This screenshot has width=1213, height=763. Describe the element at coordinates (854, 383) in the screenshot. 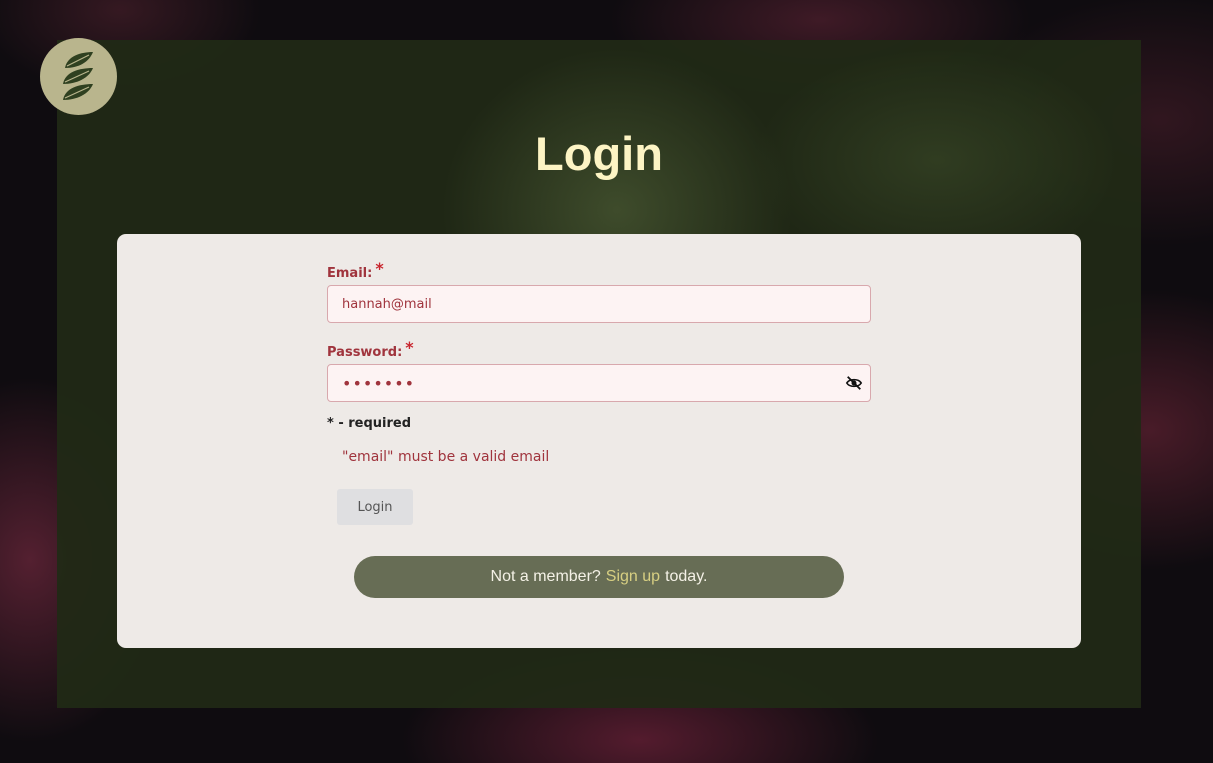

I see `eye-slash-icon` at that location.